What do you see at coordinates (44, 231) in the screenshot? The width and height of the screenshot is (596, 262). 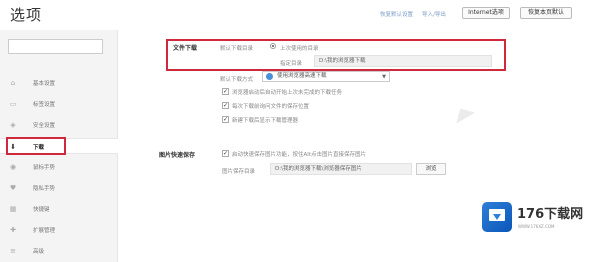 I see `sidebar-item-label: 扩展管理` at bounding box center [44, 231].